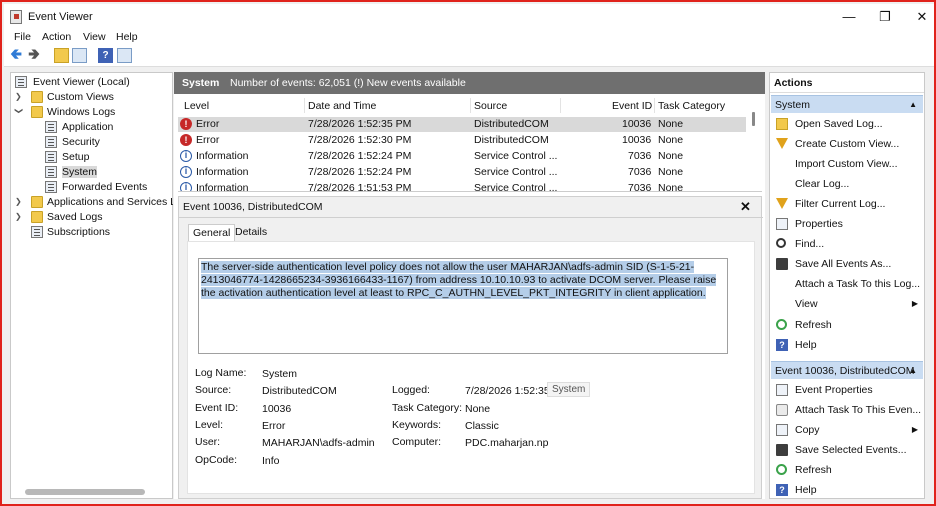  I want to click on folder-icon, so click(37, 202).